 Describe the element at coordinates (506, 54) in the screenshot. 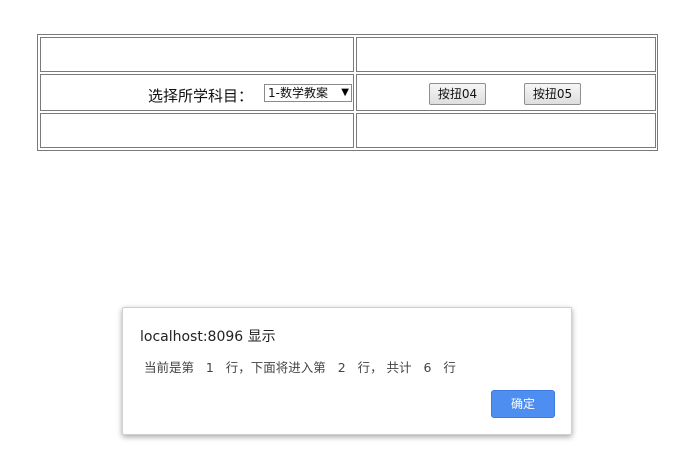

I see `table-cell-r1-c2` at that location.